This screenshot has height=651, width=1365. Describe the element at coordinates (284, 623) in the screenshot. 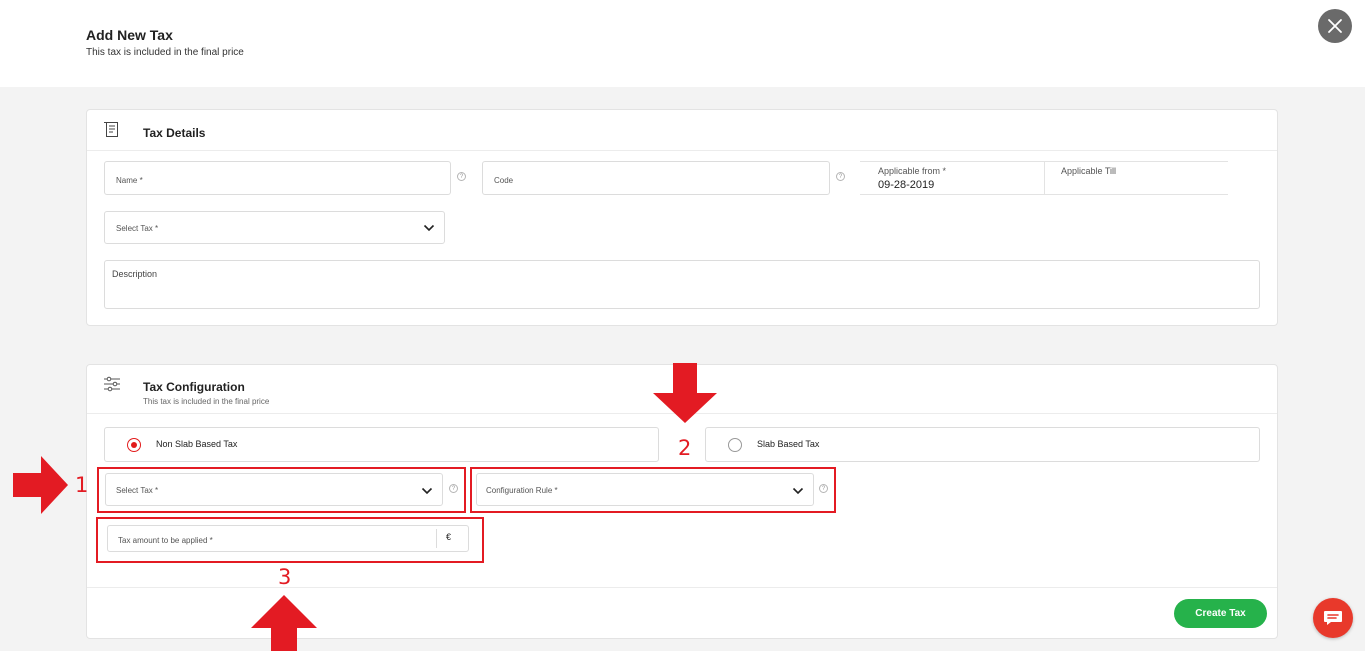

I see `arrow-up-icon` at that location.